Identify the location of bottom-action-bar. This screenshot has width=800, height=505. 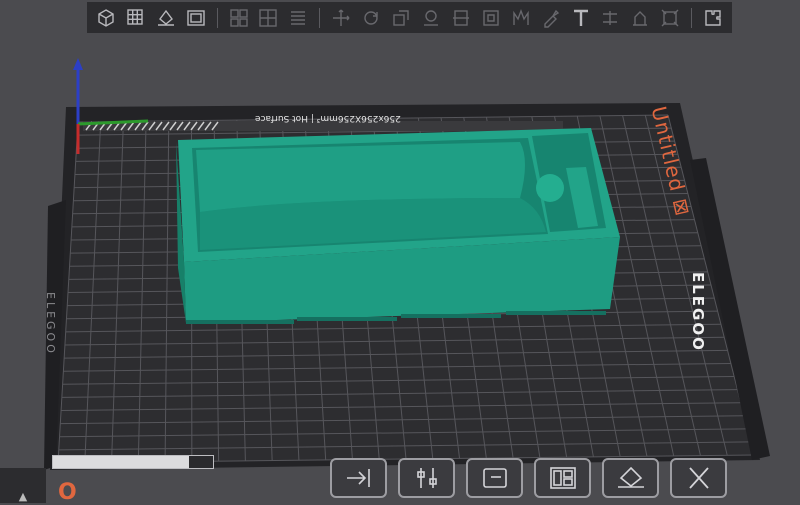
(560, 480).